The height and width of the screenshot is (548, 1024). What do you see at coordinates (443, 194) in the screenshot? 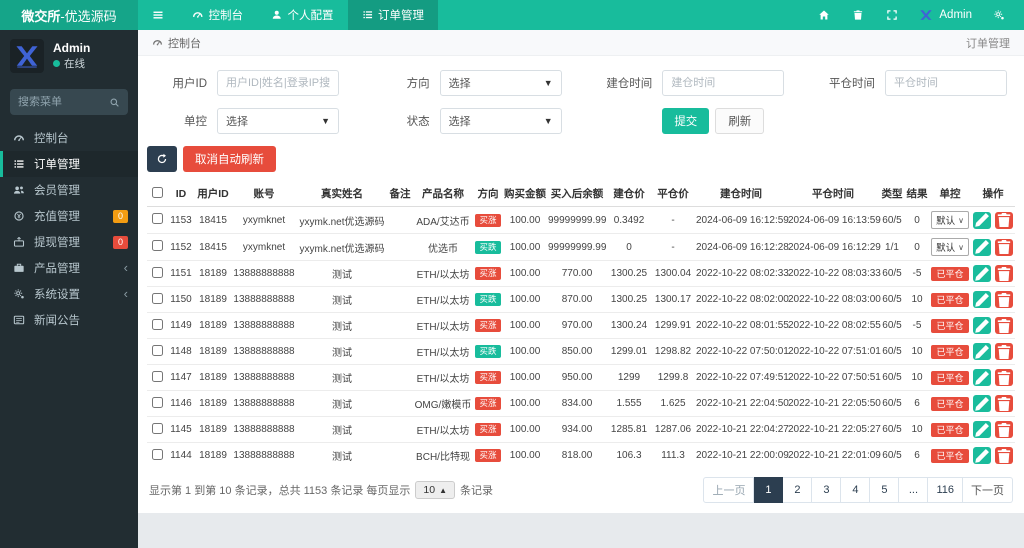
I see `column-header: 产品名称` at bounding box center [443, 194].